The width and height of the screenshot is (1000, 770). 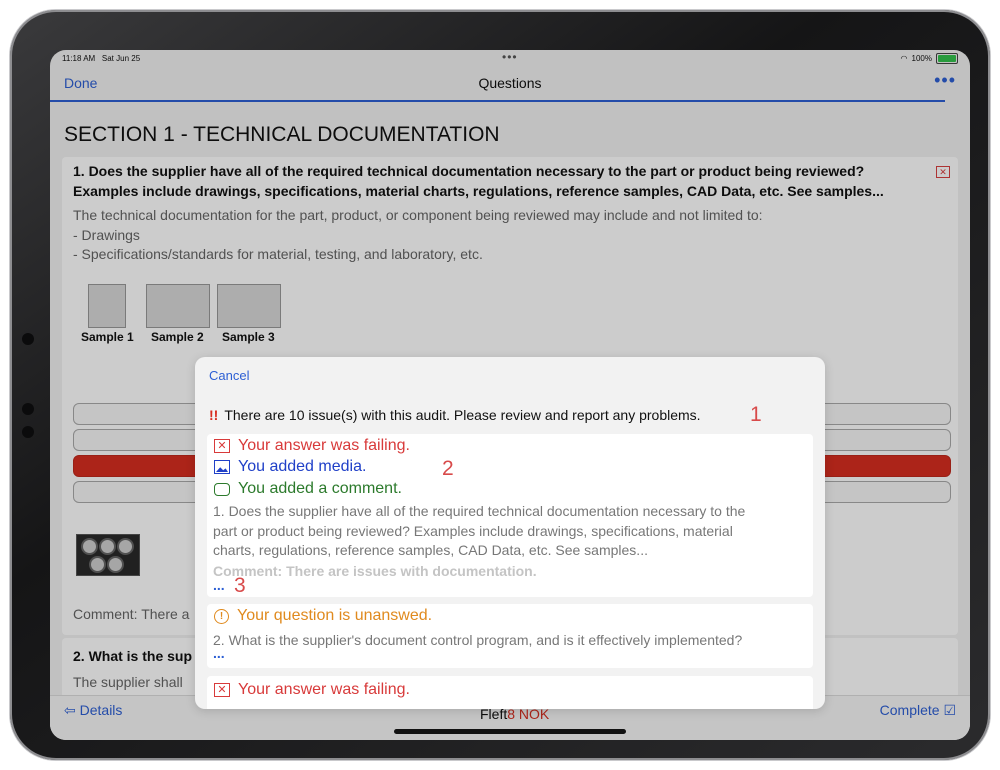 What do you see at coordinates (240, 585) in the screenshot?
I see `annotation-number: 3` at bounding box center [240, 585].